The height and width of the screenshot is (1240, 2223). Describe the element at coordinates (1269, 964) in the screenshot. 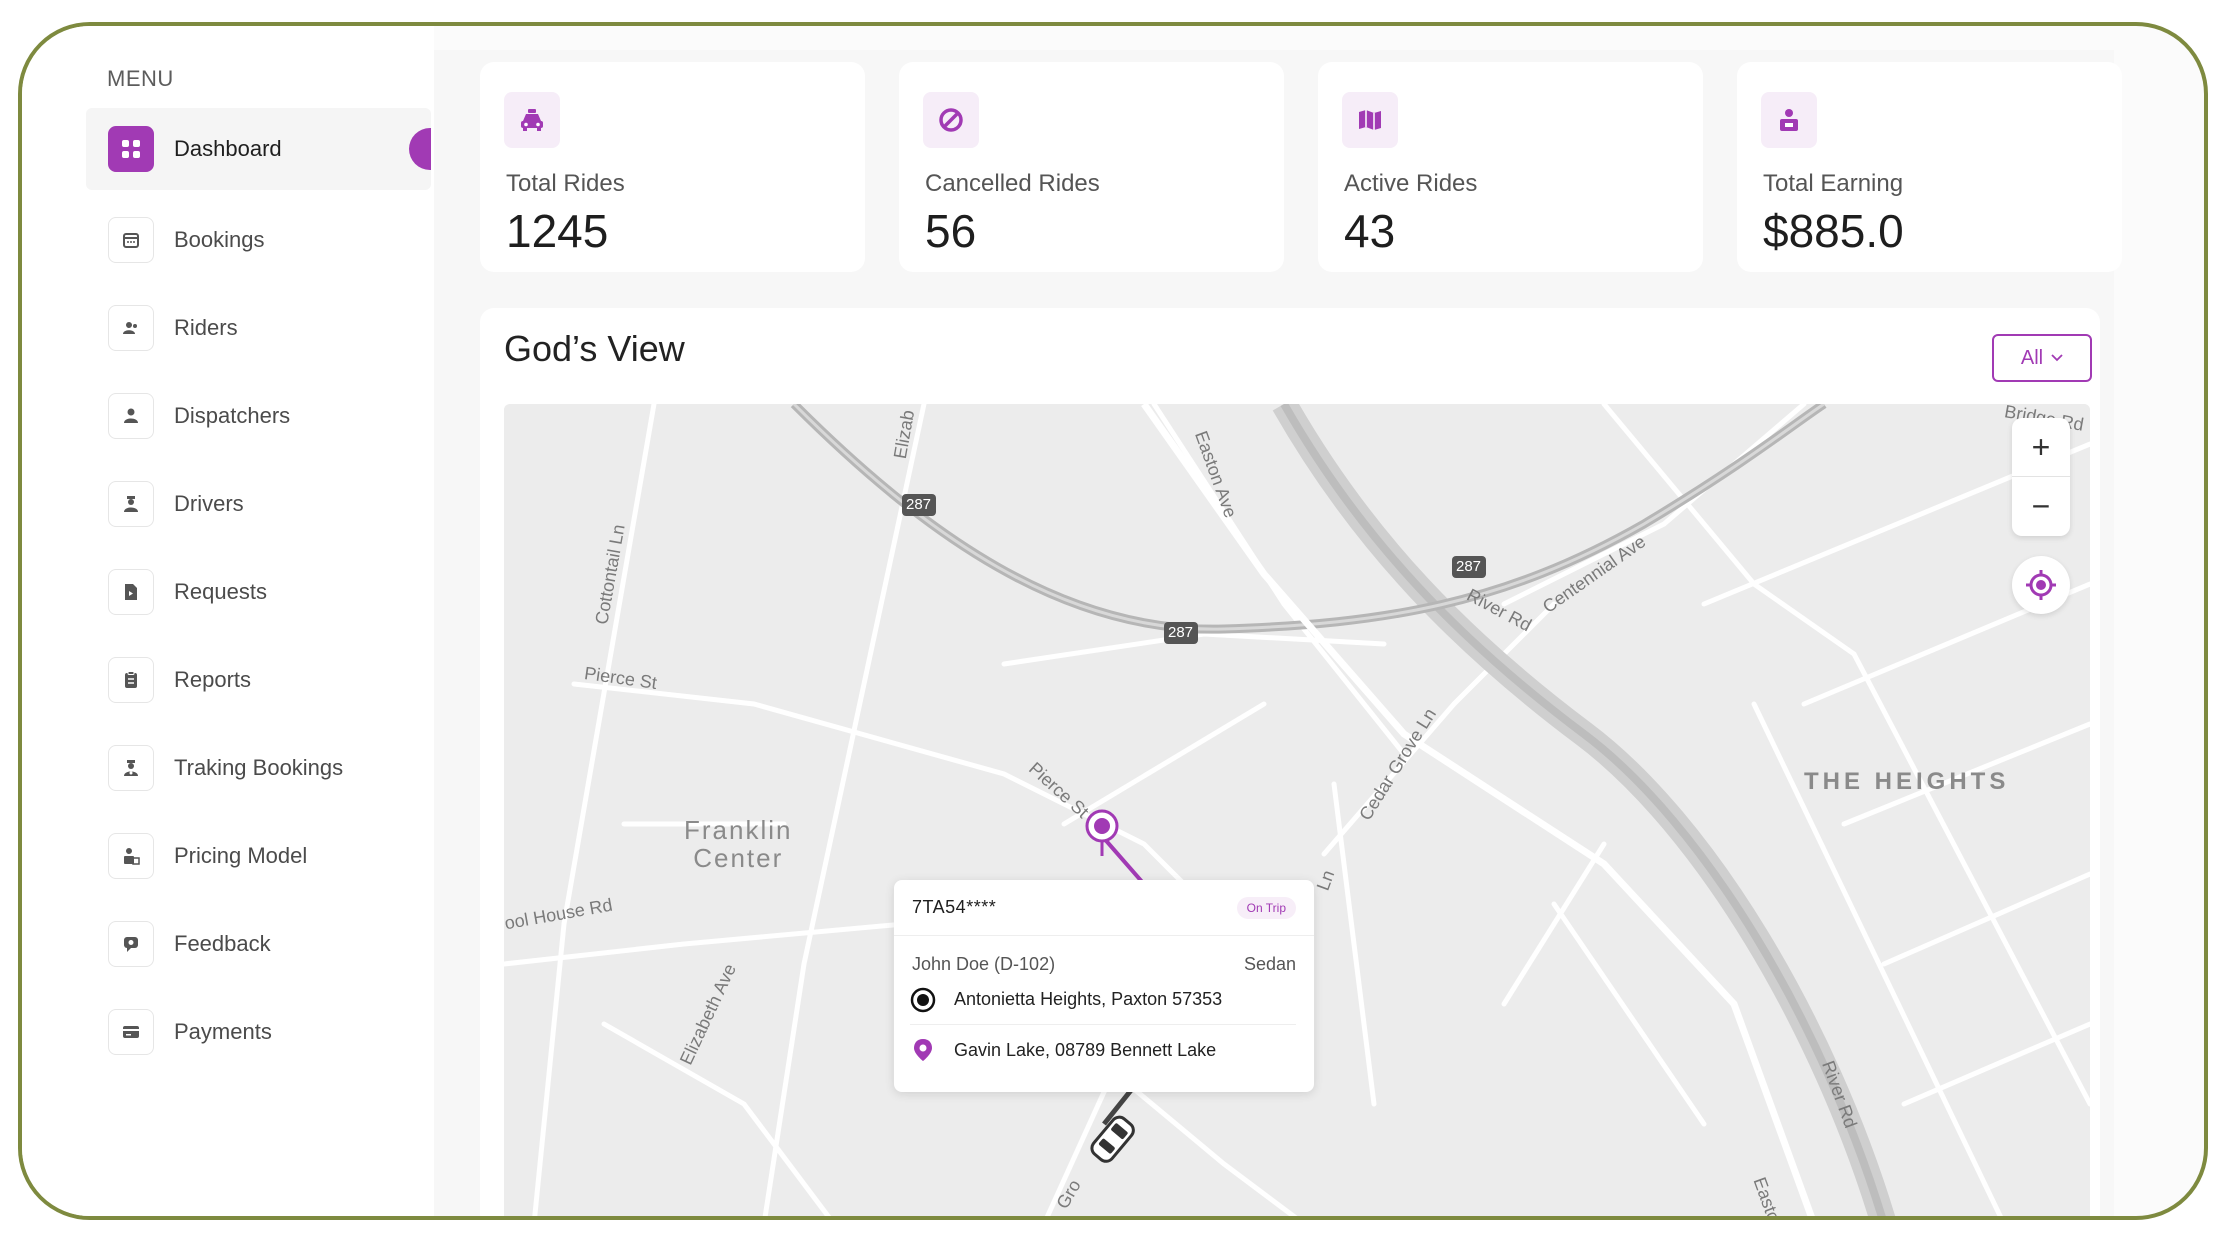

I see `vehicle-type: Sedan` at that location.